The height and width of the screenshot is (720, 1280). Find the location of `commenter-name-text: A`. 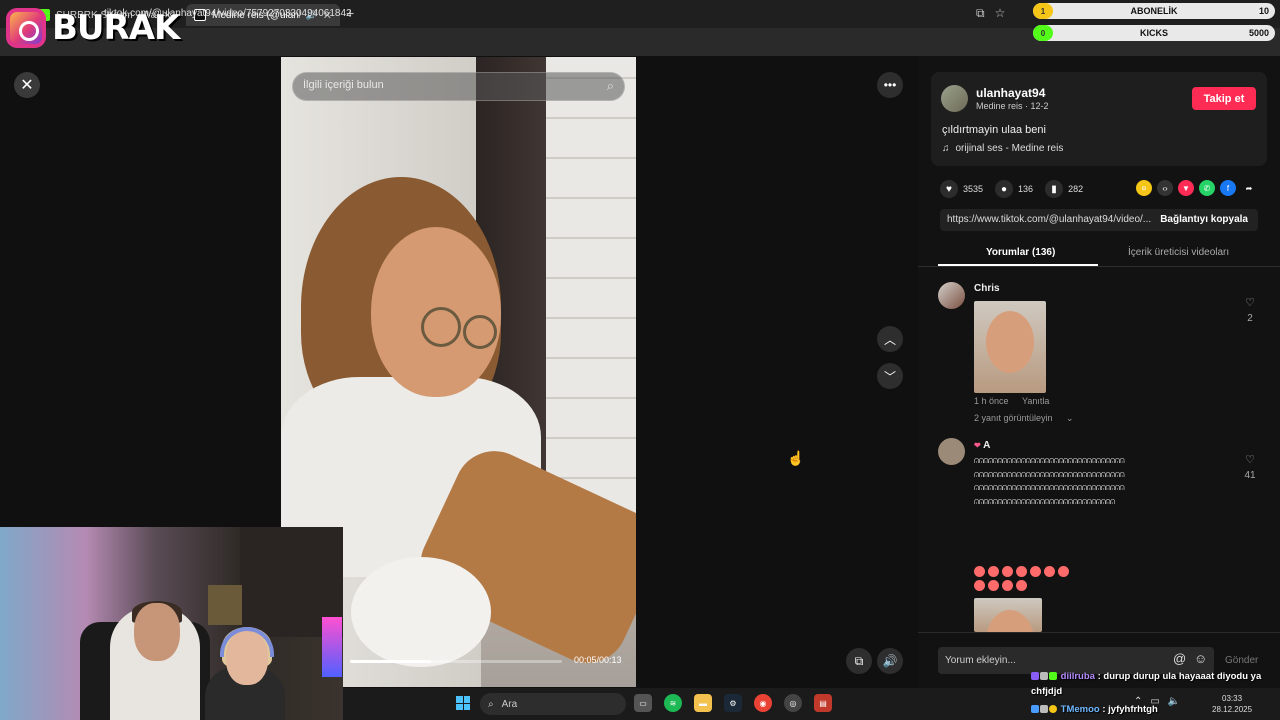

commenter-name-text: A is located at coordinates (987, 445).